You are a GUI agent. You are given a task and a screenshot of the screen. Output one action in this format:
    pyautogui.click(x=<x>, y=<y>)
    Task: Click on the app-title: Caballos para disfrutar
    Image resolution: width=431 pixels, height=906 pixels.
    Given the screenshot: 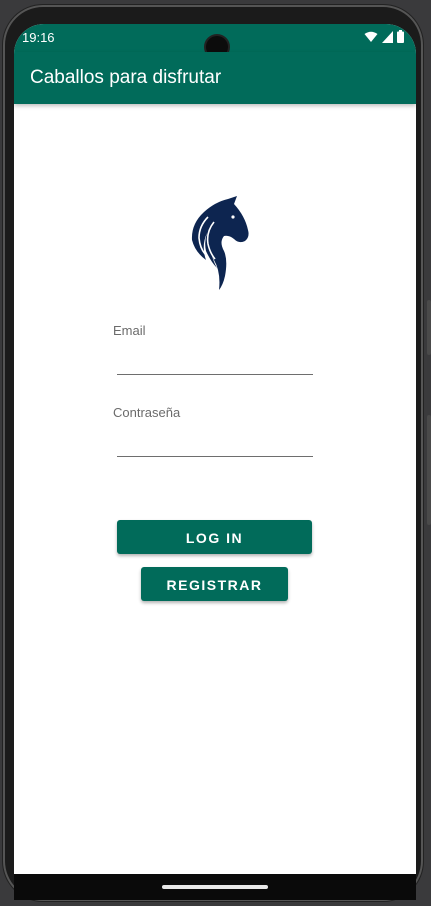 What is the action you would take?
    pyautogui.click(x=126, y=77)
    